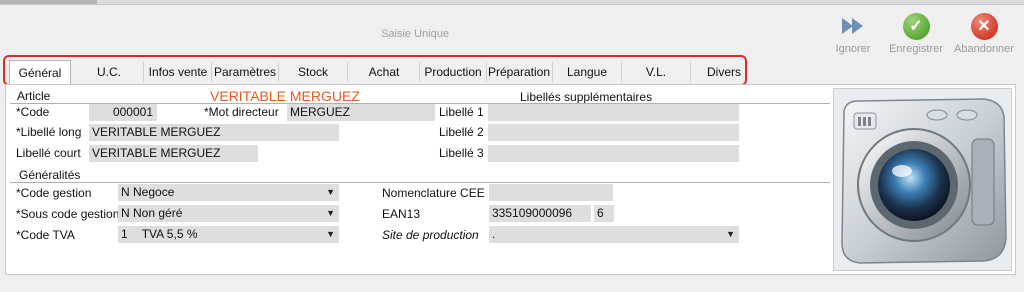  What do you see at coordinates (68, 214) in the screenshot?
I see `sous-code-gestion-label: *Sous code gestion` at bounding box center [68, 214].